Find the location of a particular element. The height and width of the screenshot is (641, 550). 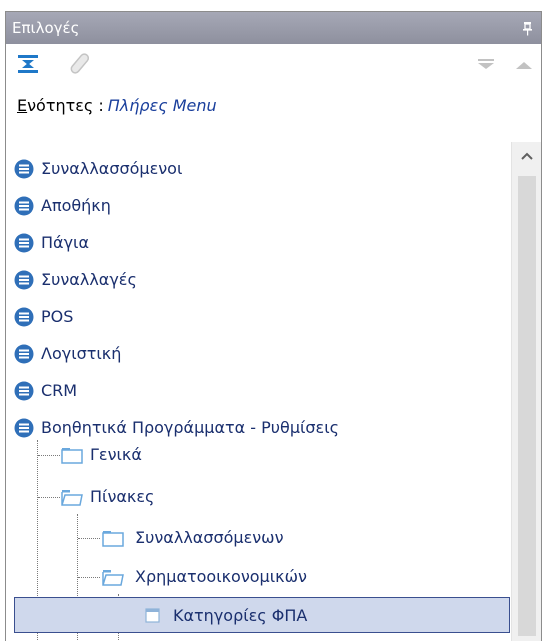

section-label-text: νότητες : is located at coordinates (65, 105).